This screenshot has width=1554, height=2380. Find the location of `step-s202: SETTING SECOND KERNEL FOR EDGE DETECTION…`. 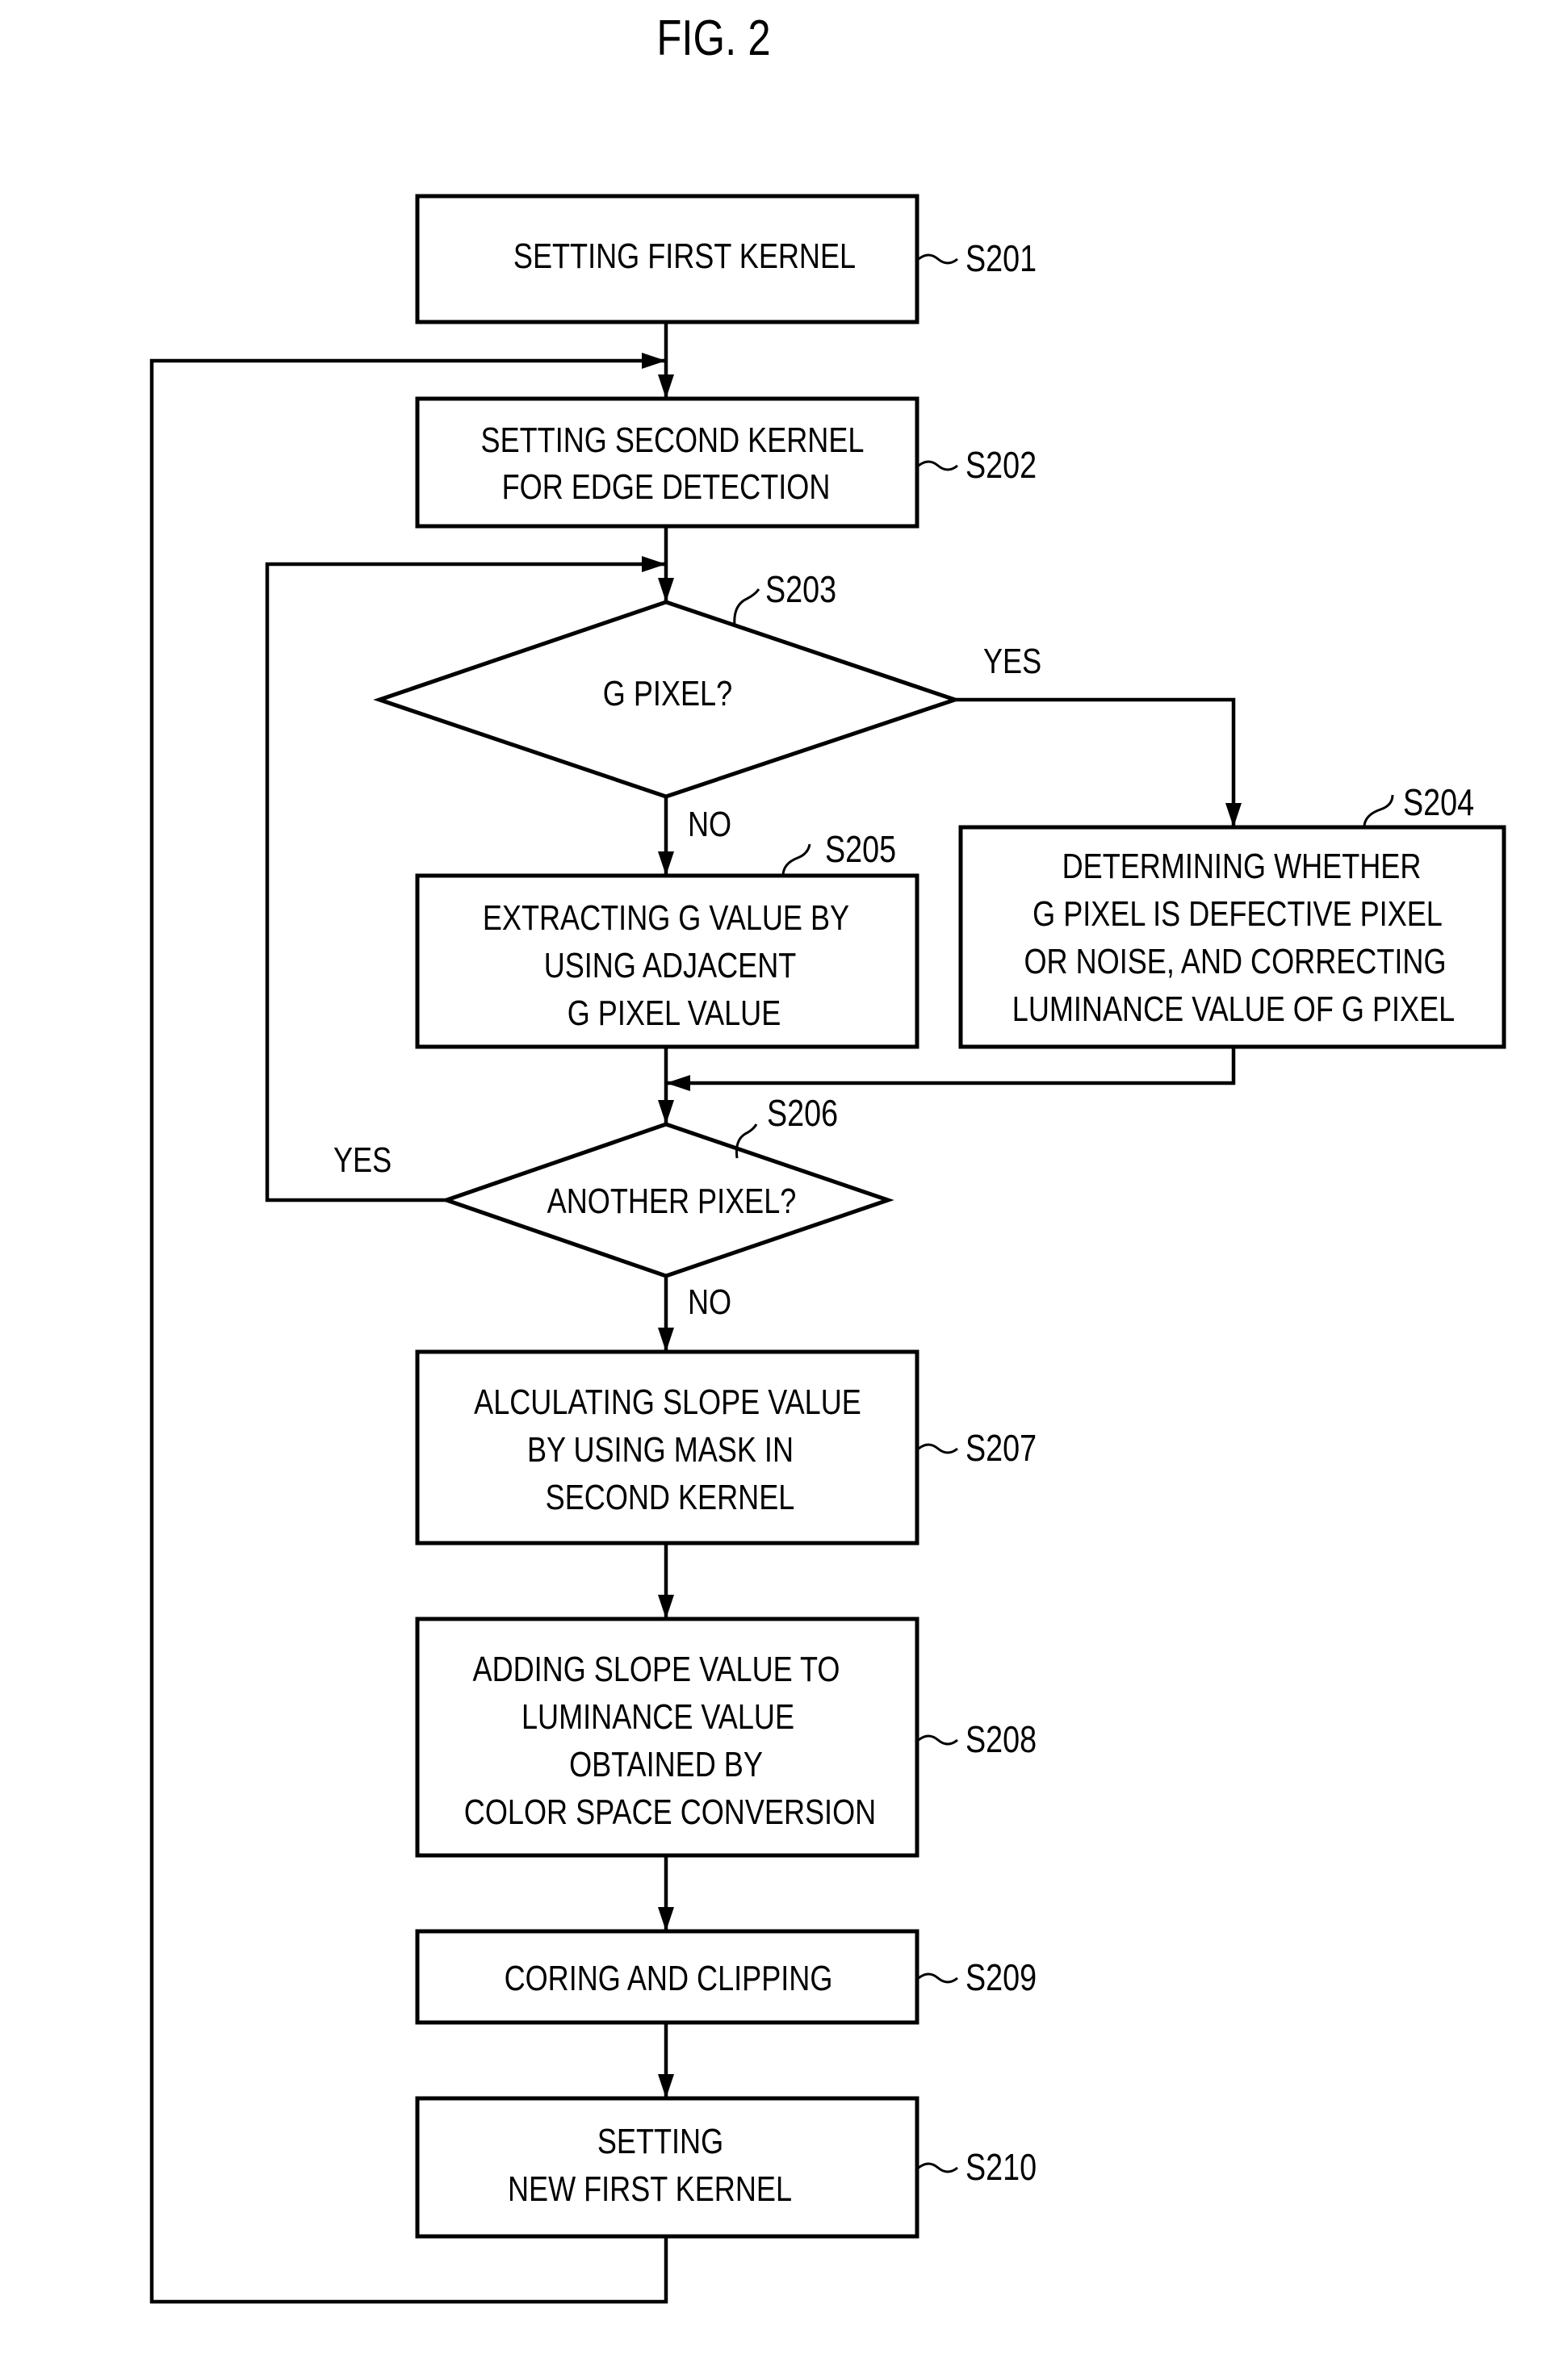

step-s202: SETTING SECOND KERNEL FOR EDGE DETECTION… is located at coordinates (726, 462).